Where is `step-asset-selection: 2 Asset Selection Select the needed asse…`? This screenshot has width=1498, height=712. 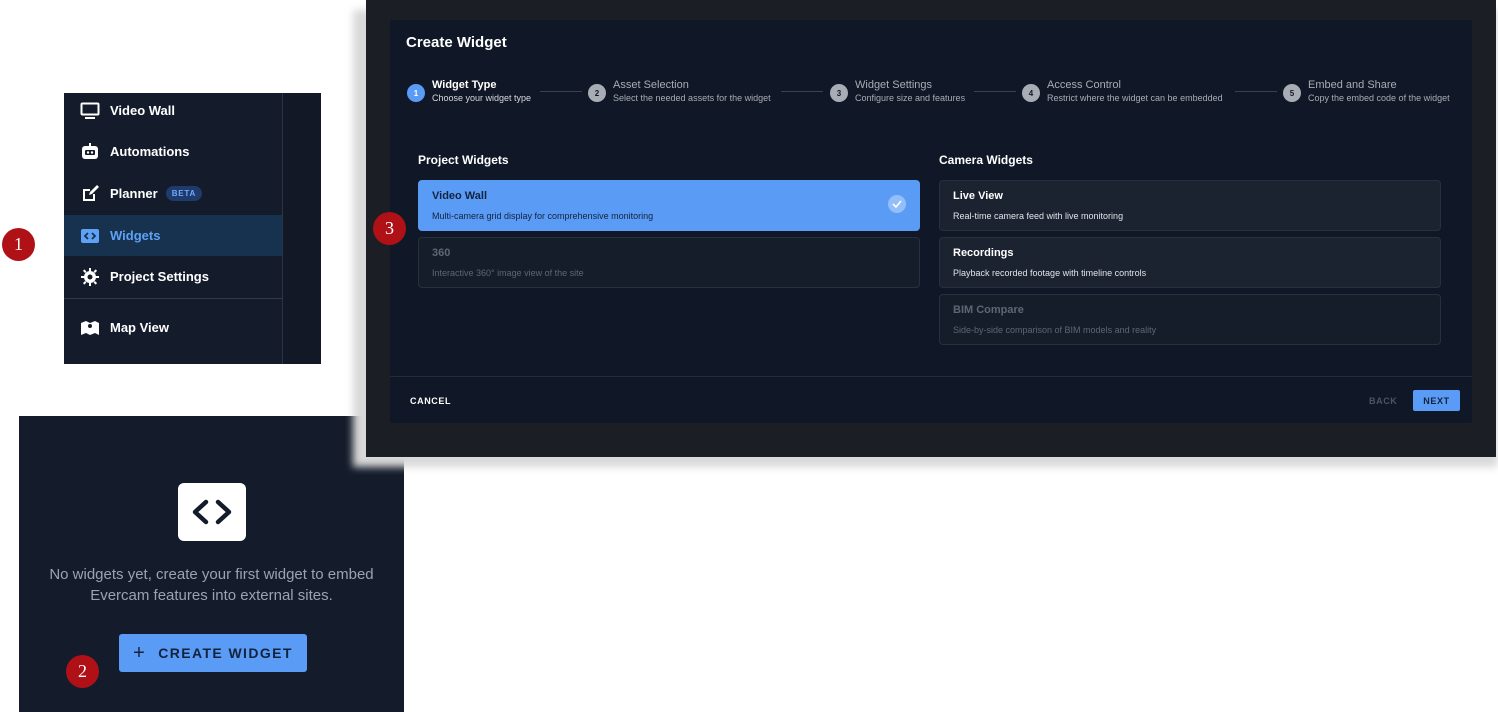 step-asset-selection: 2 Asset Selection Select the needed asse… is located at coordinates (679, 92).